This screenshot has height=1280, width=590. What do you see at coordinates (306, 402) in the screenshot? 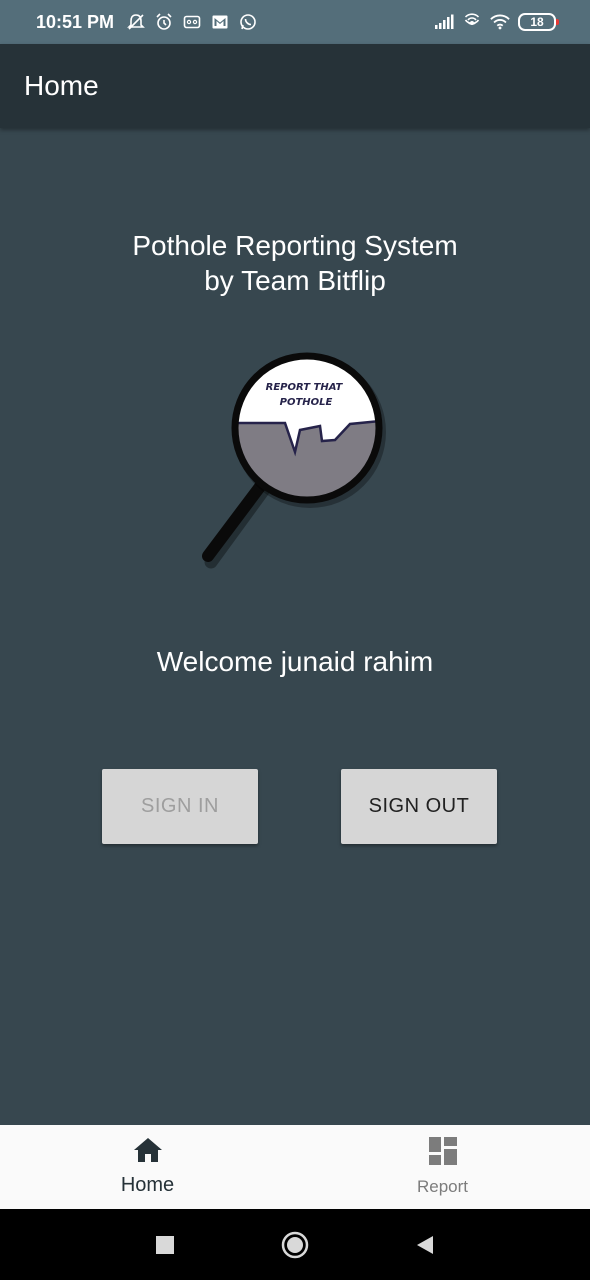
I see `logo-text-2: POTHOLE` at bounding box center [306, 402].